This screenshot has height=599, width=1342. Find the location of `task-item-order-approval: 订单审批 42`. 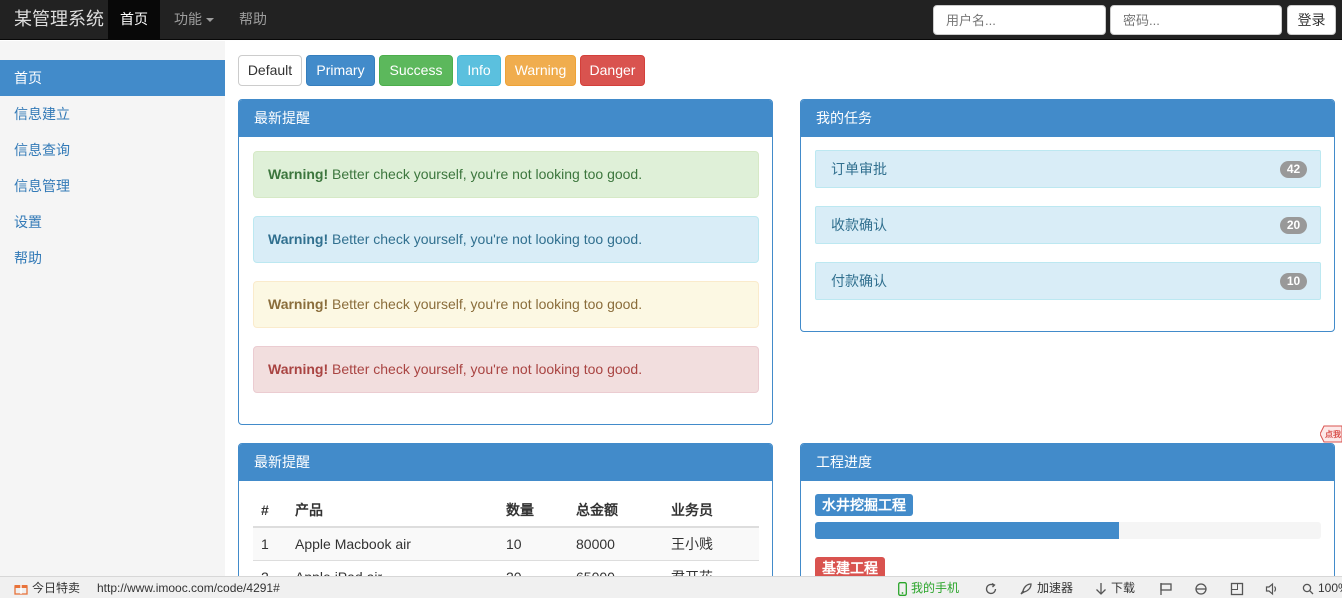

task-item-order-approval: 订单审批 42 is located at coordinates (1068, 169).